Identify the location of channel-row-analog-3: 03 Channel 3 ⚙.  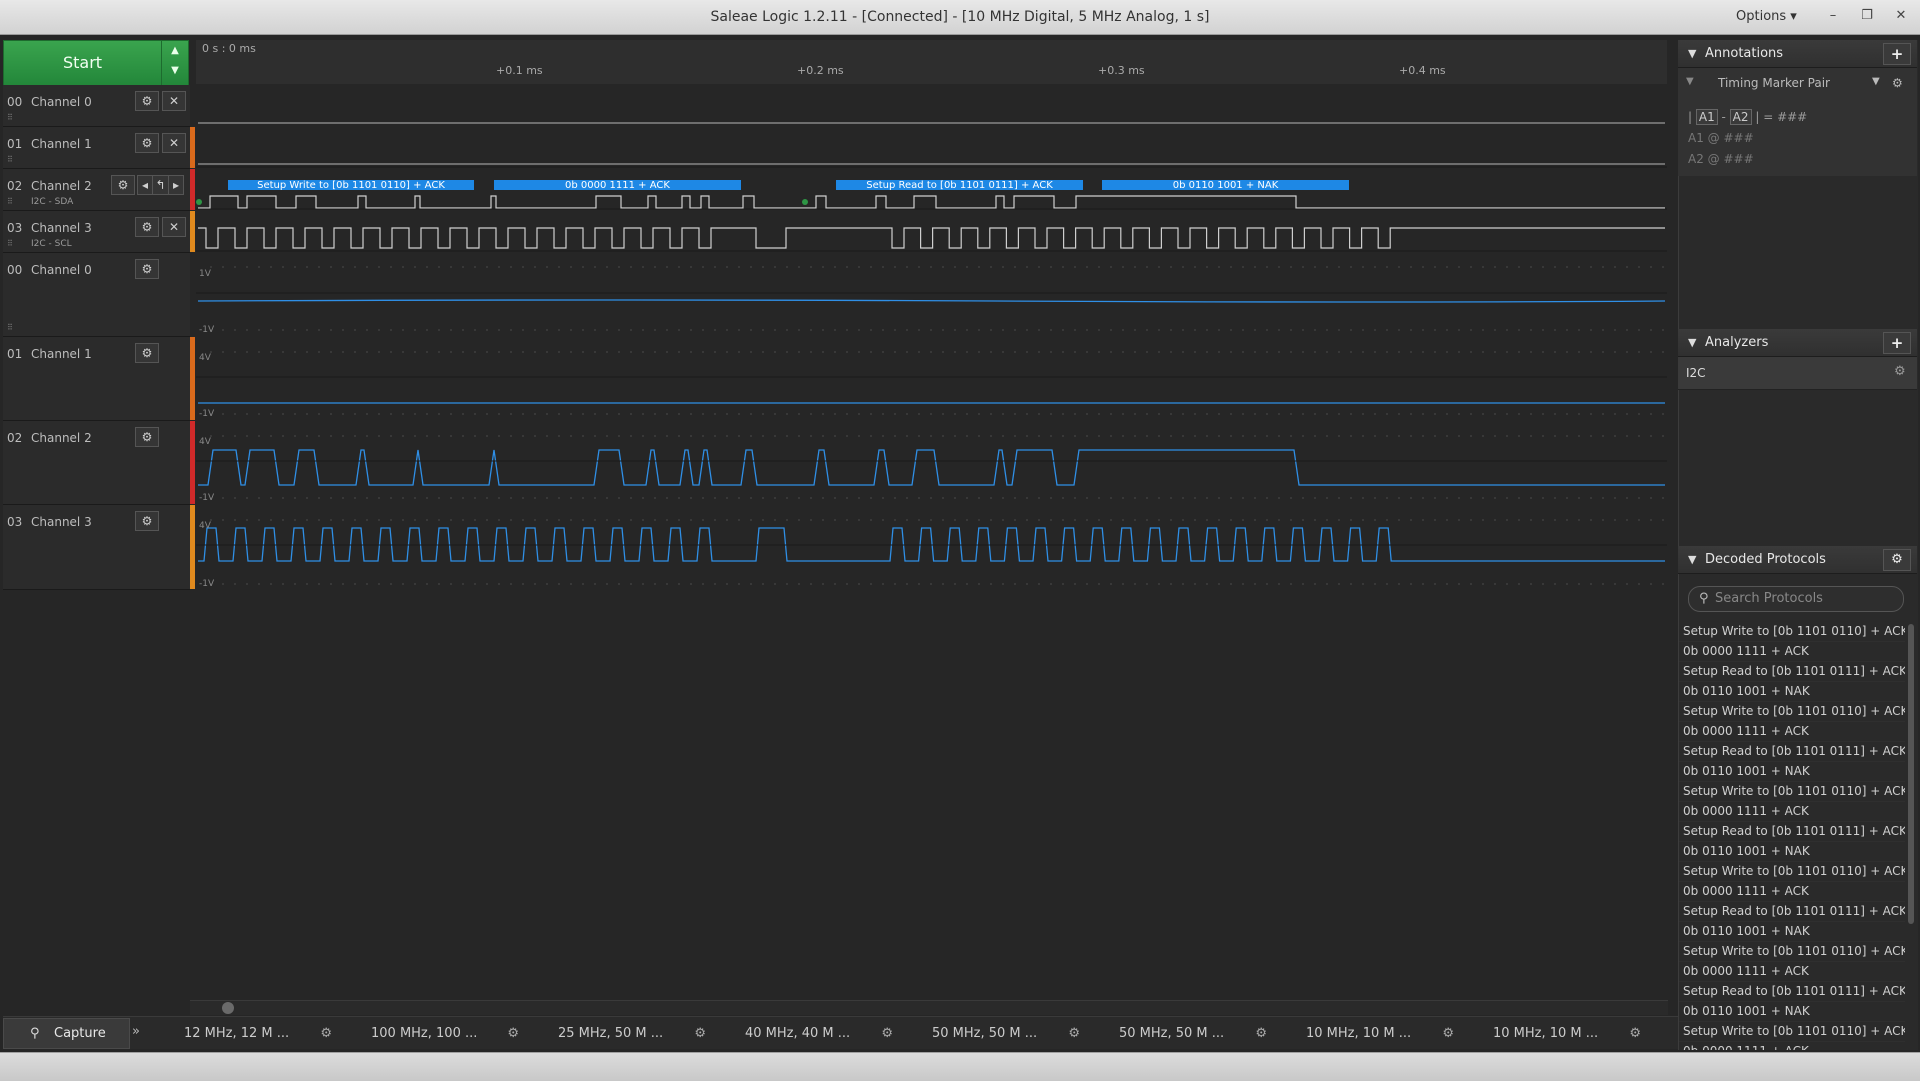
(96, 547).